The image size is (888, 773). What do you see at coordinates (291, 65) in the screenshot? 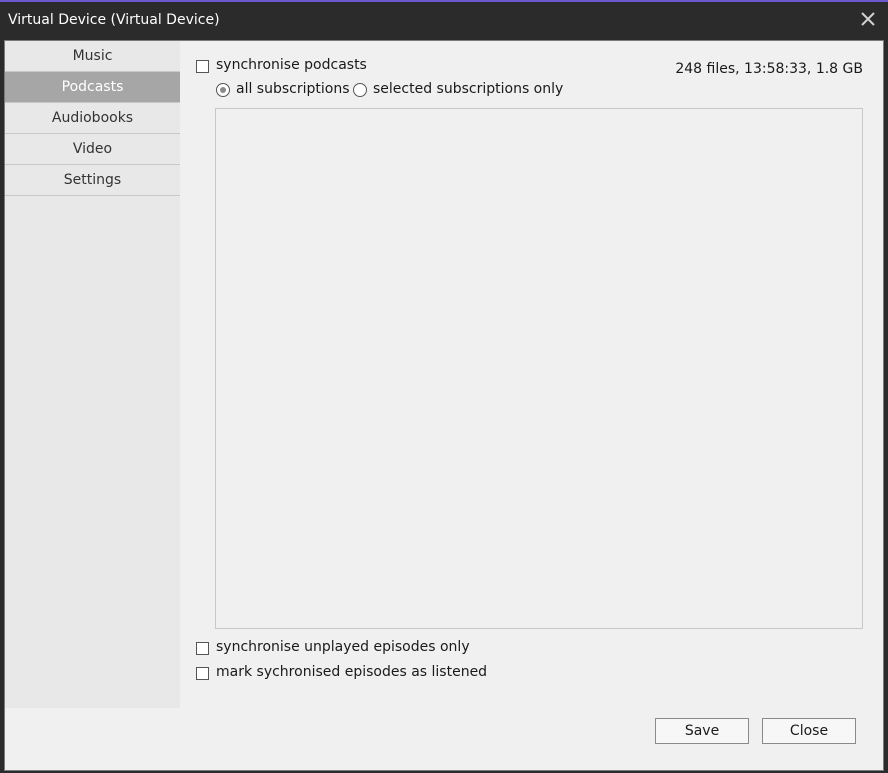
I see `sync-podcasts-label: synchronise podcasts` at bounding box center [291, 65].